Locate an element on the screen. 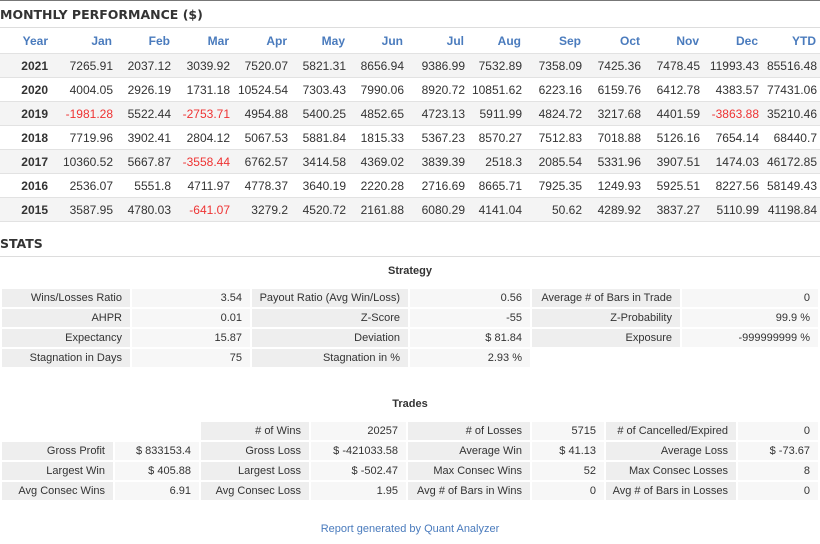  stat-value: 99.9 % is located at coordinates (750, 318).